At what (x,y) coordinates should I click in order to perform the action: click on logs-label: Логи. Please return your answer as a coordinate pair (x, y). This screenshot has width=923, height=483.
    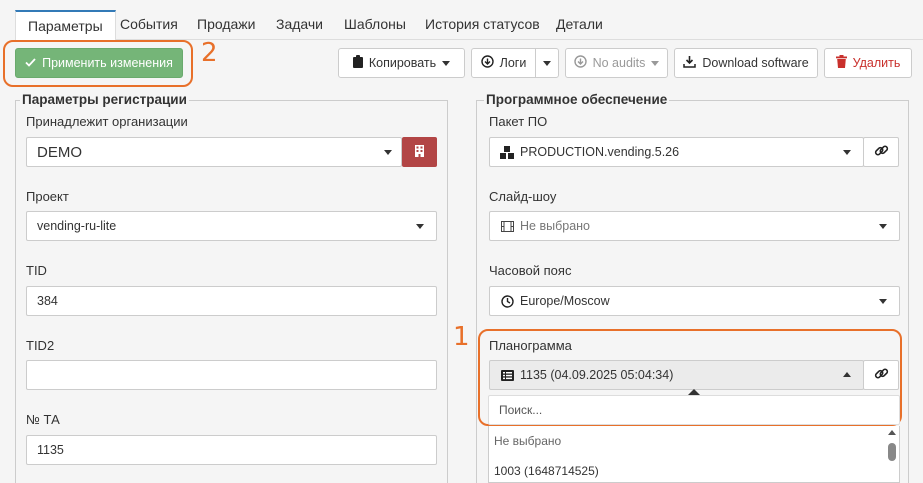
    Looking at the image, I should click on (513, 63).